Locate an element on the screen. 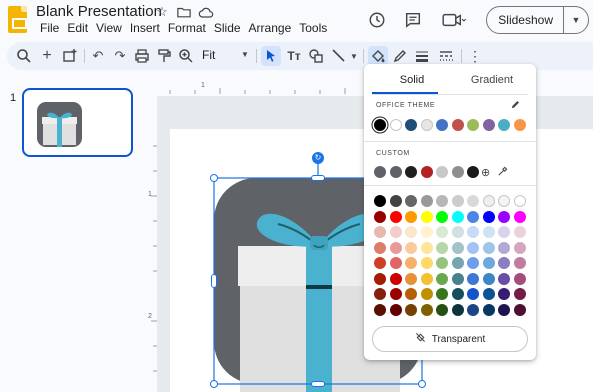  star-icon: ☆ is located at coordinates (162, 12).